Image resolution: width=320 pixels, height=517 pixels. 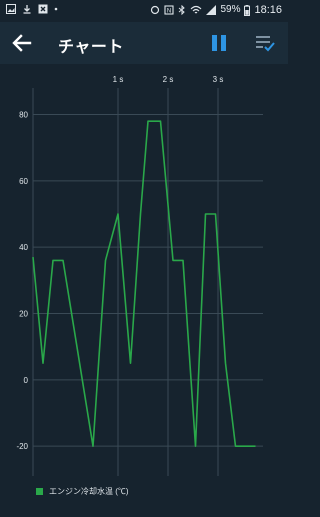 I want to click on checklist-icon, so click(x=265, y=44).